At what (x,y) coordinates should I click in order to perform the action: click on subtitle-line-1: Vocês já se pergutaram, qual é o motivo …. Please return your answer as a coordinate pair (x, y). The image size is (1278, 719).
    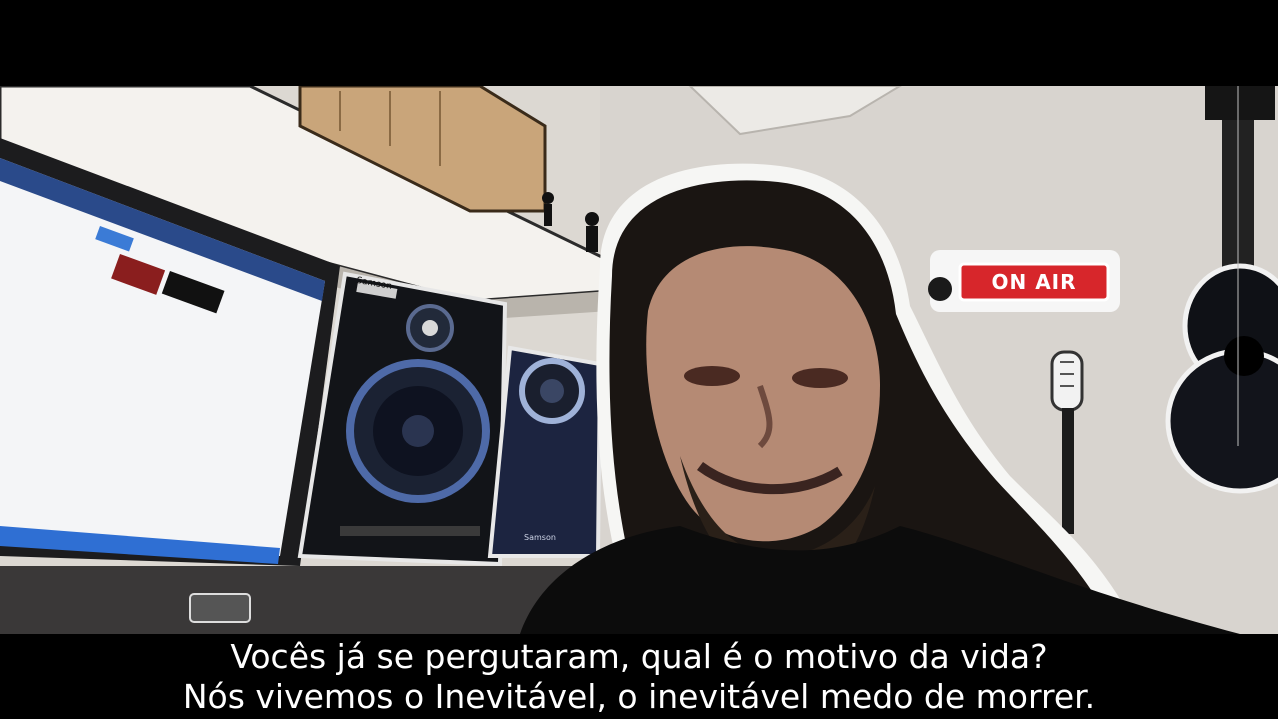
    Looking at the image, I should click on (639, 656).